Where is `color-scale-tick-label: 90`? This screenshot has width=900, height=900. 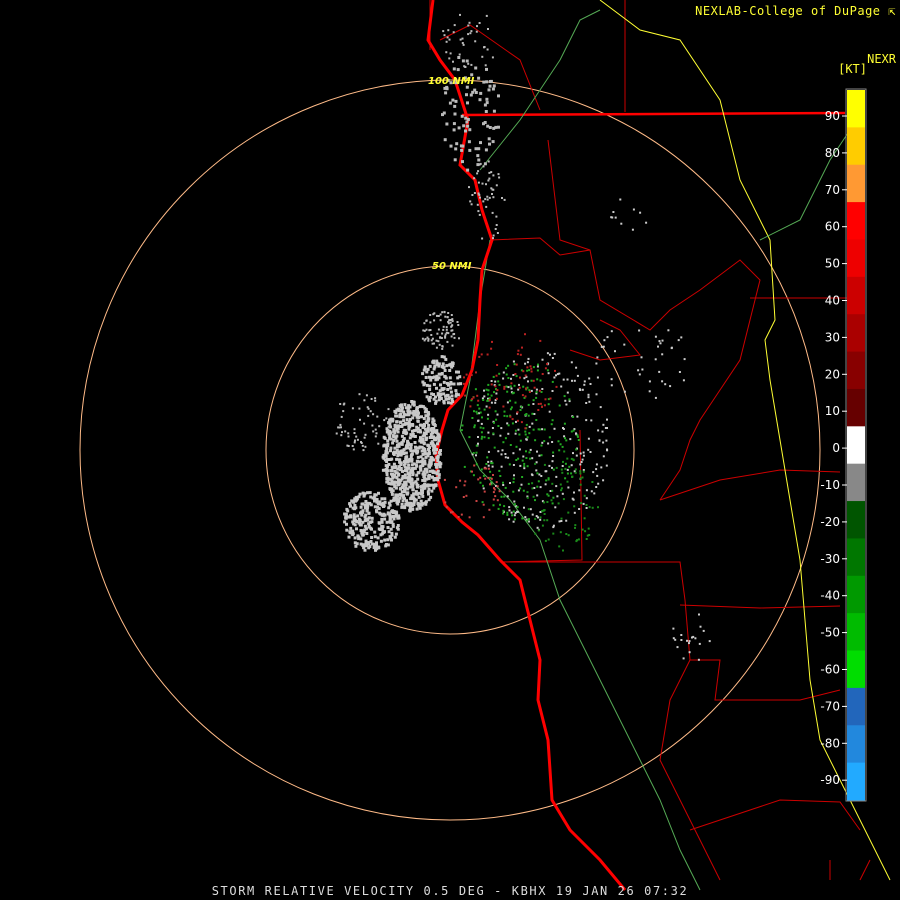 color-scale-tick-label: 90 is located at coordinates (832, 116).